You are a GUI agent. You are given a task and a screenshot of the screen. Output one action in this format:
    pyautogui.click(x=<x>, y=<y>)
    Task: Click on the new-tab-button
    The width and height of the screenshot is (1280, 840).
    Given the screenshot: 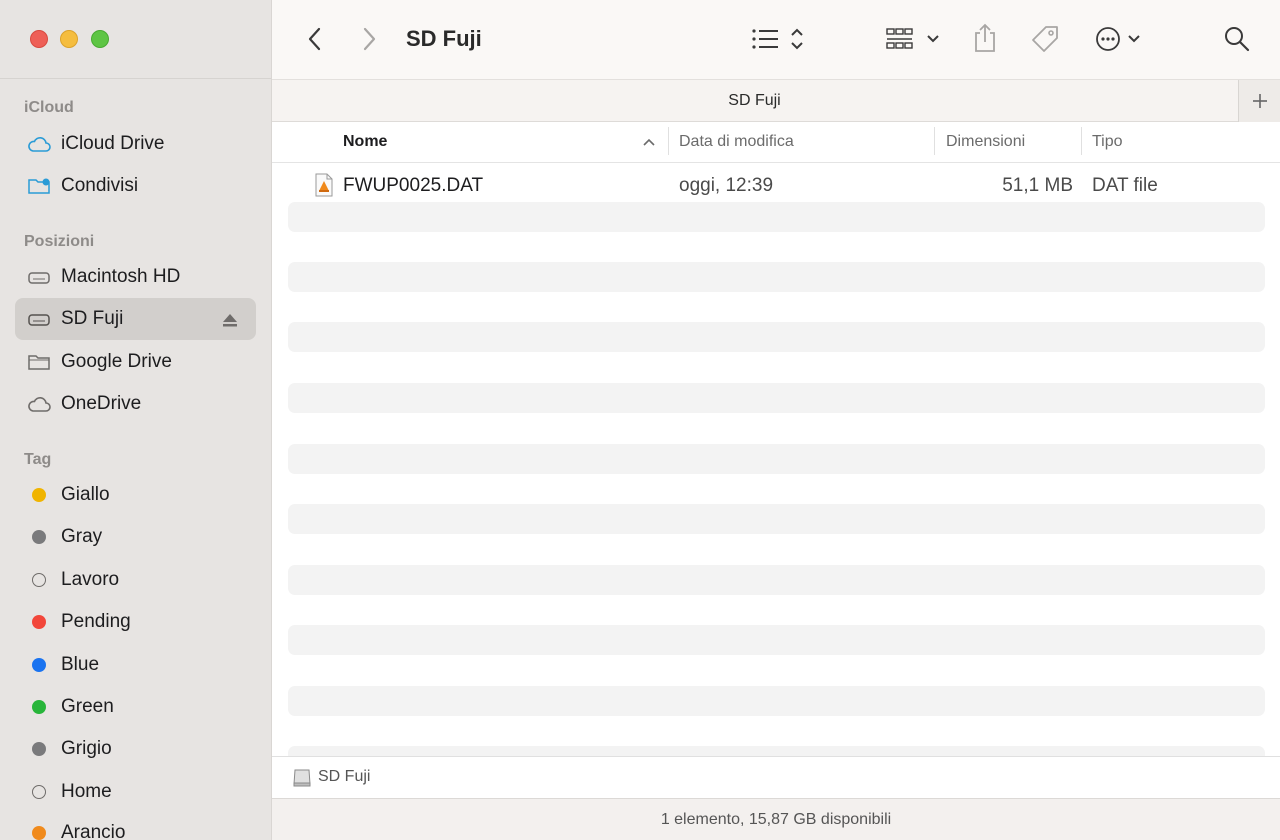 What is the action you would take?
    pyautogui.click(x=1259, y=101)
    